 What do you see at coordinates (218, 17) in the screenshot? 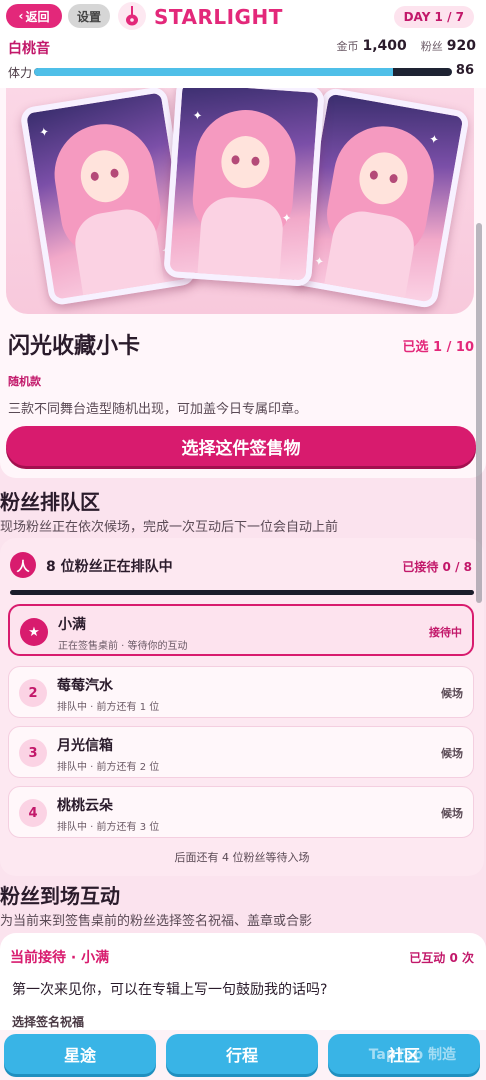
I see `app-title: STARLIGHT` at bounding box center [218, 17].